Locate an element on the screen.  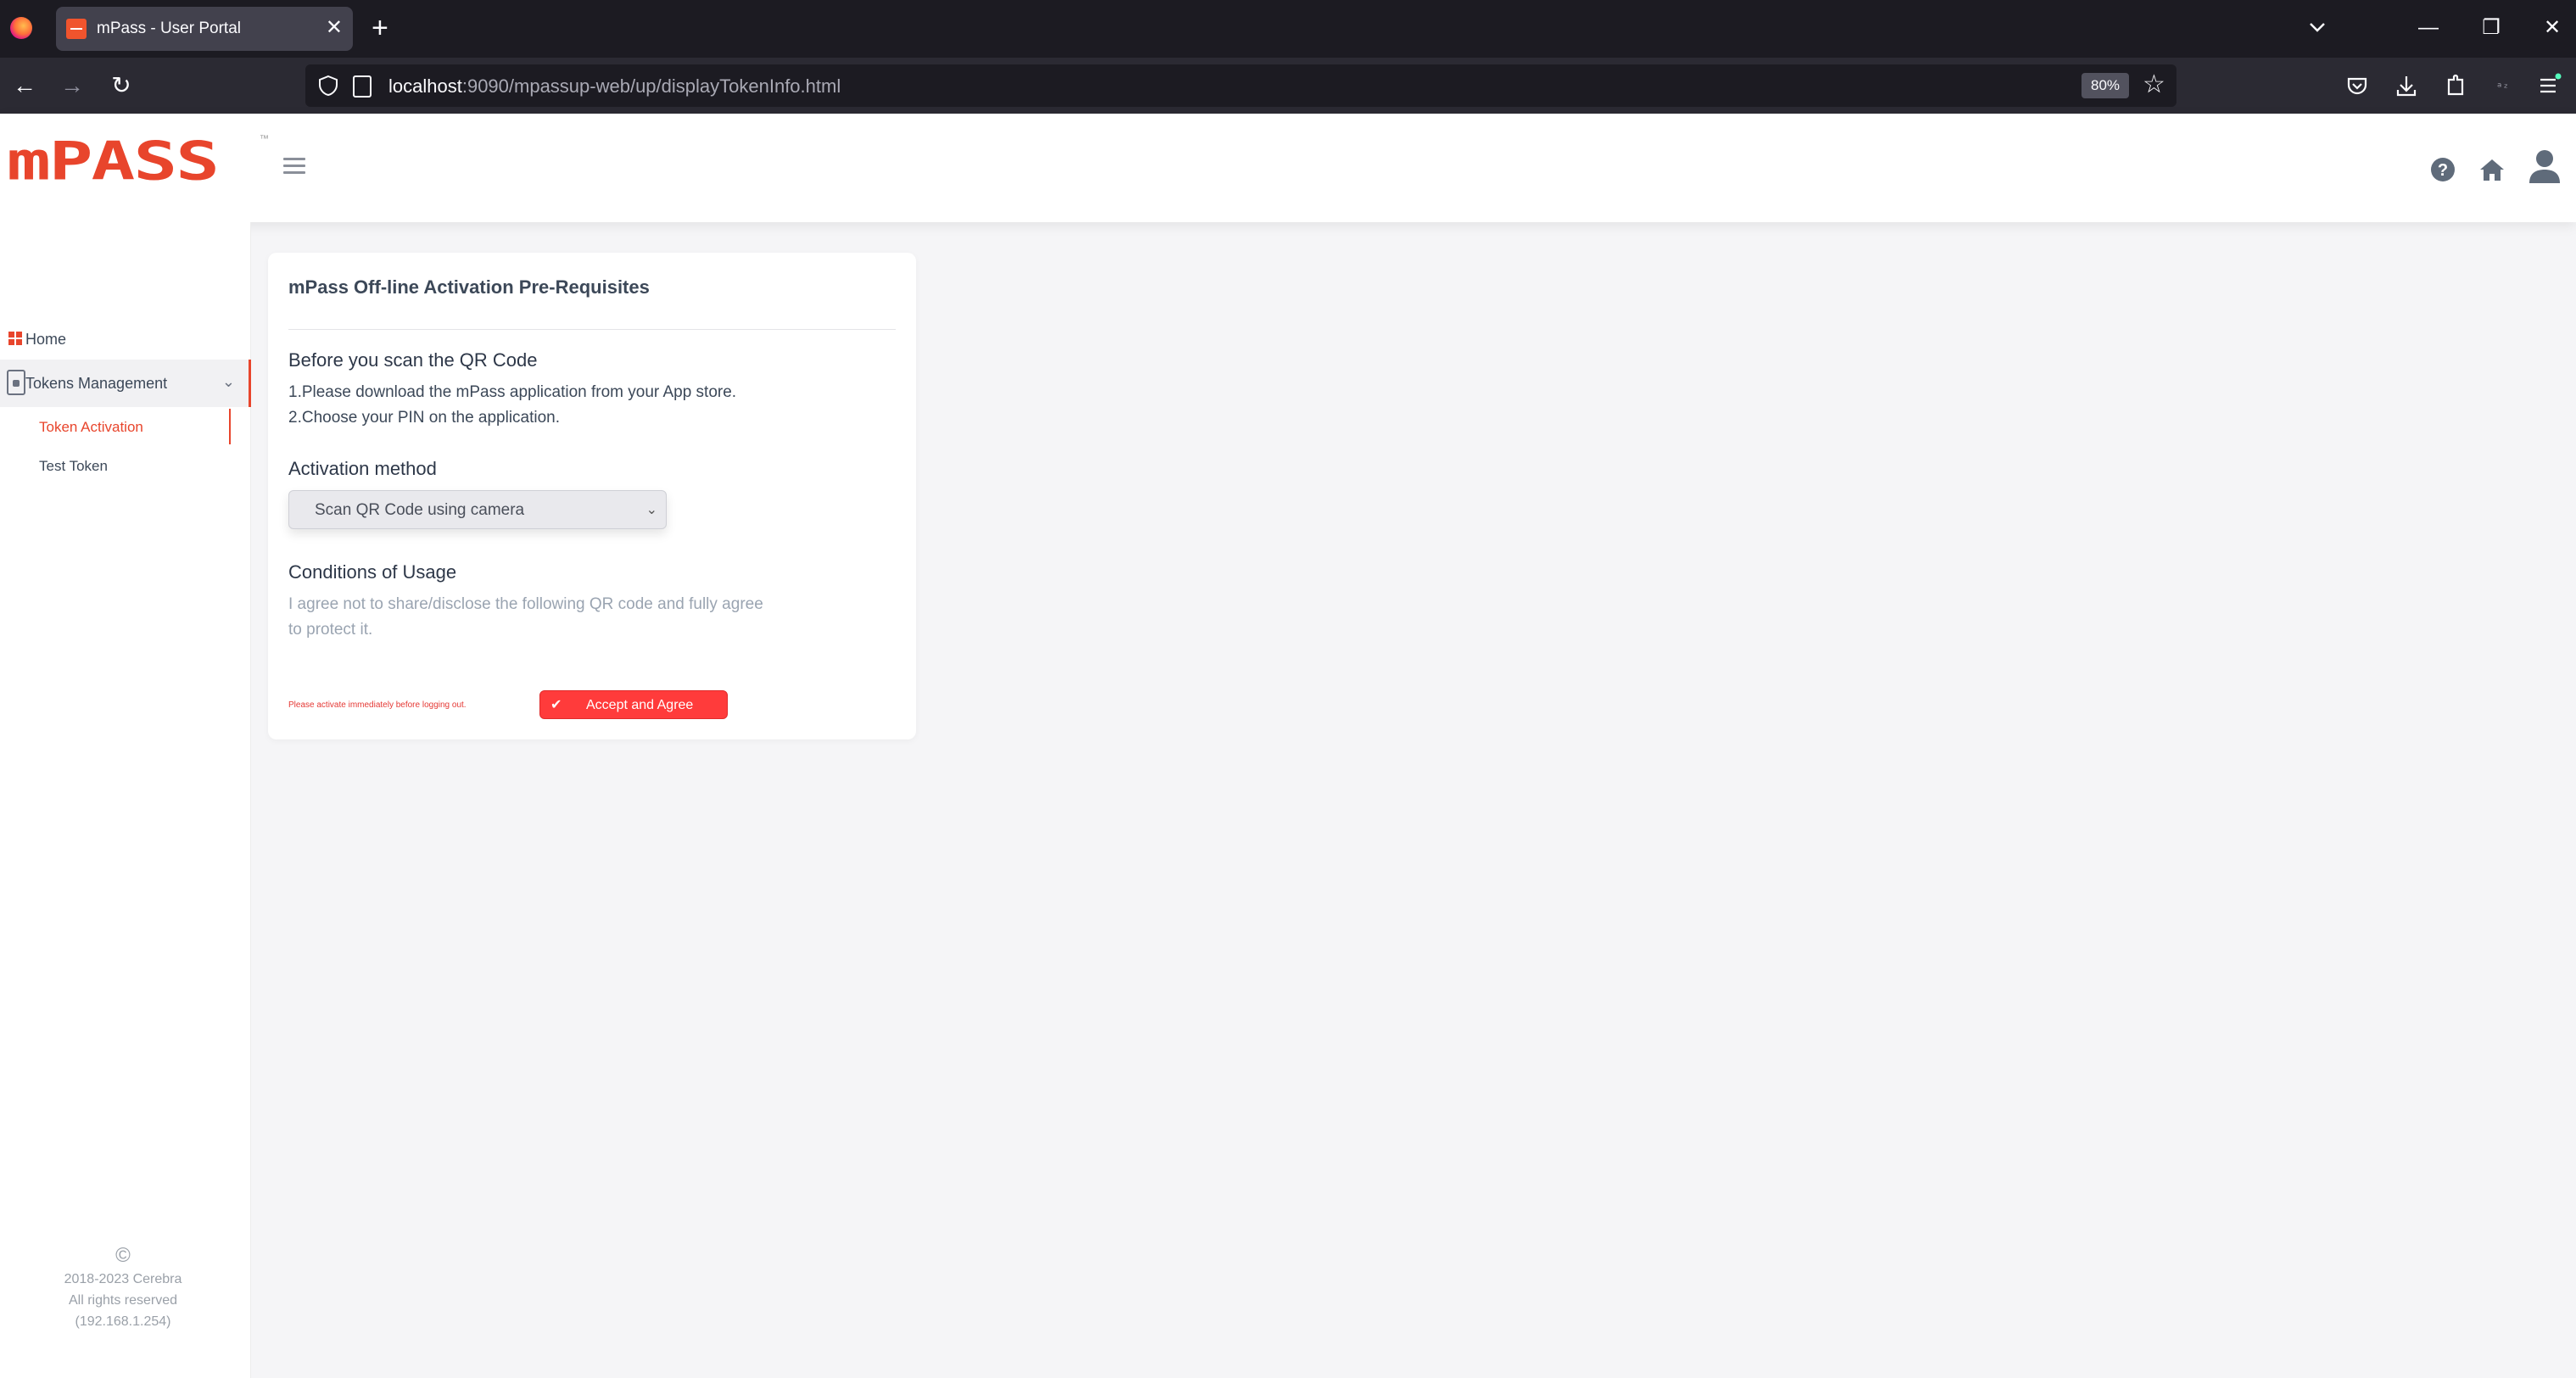
svg-text: ᶻ is located at coordinates (2506, 88).